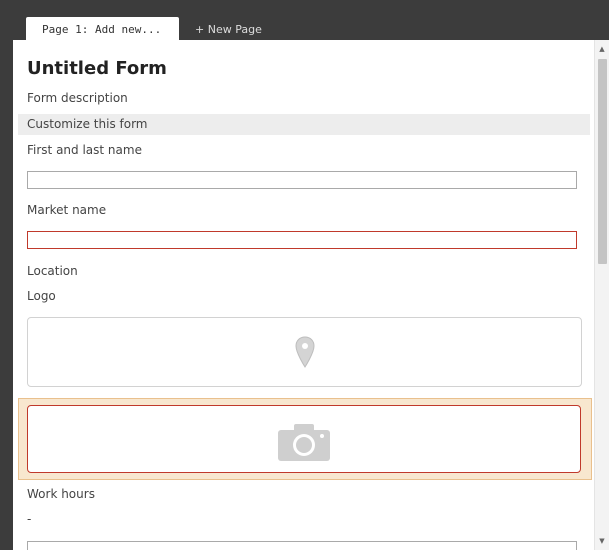 This screenshot has height=550, width=609. Describe the element at coordinates (304, 20) in the screenshot. I see `tab-bar: Page 1: Add new... + New Page` at that location.